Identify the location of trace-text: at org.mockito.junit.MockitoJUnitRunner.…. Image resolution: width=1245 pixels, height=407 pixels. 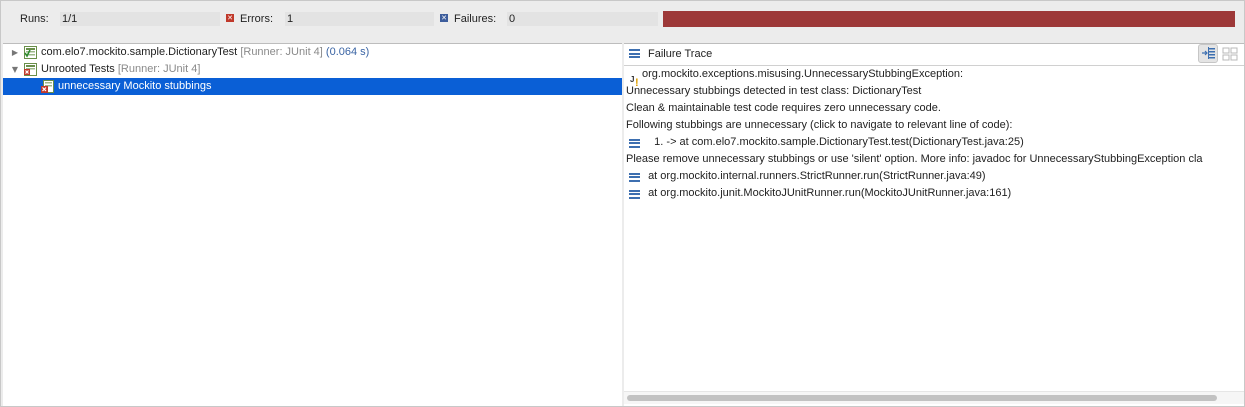
(830, 193).